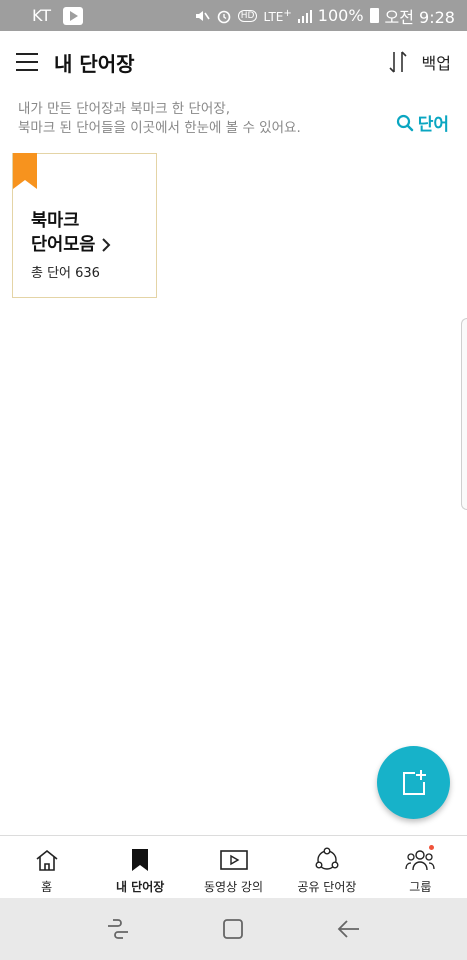 Image resolution: width=467 pixels, height=960 pixels. What do you see at coordinates (42, 15) in the screenshot?
I see `carrier-label: KT` at bounding box center [42, 15].